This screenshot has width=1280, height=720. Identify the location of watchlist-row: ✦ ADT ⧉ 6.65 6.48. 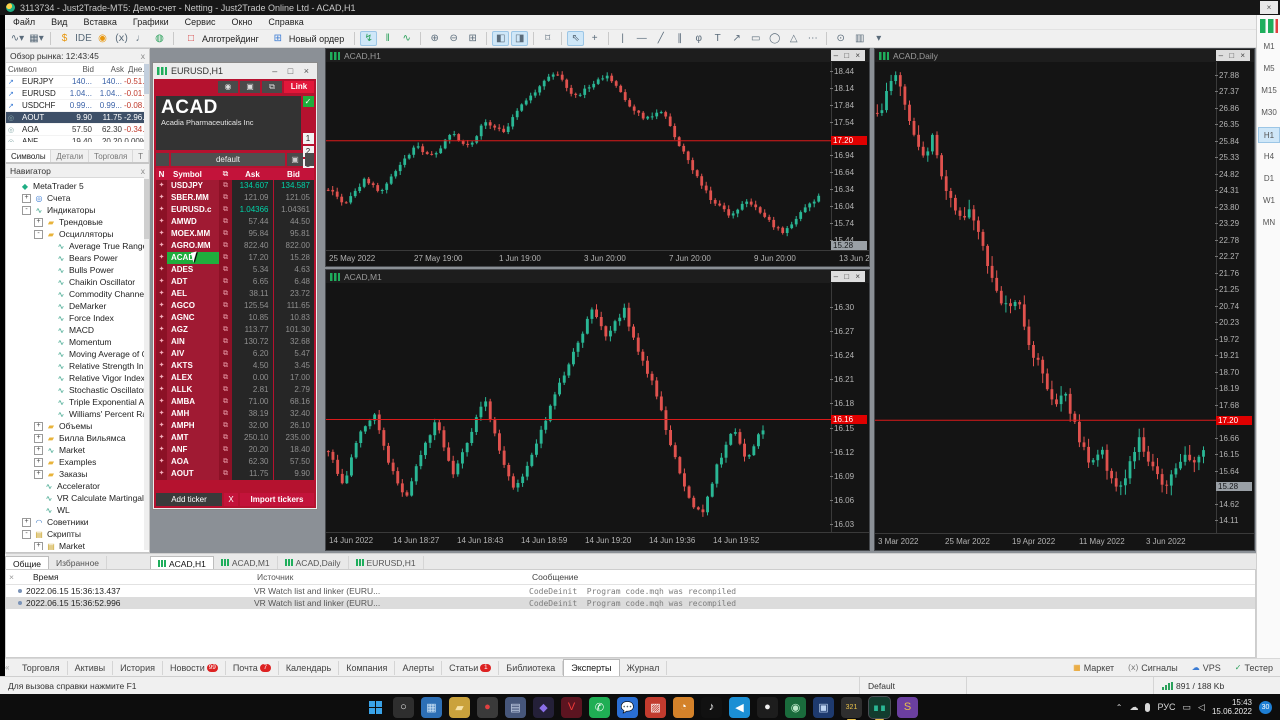
(235, 282).